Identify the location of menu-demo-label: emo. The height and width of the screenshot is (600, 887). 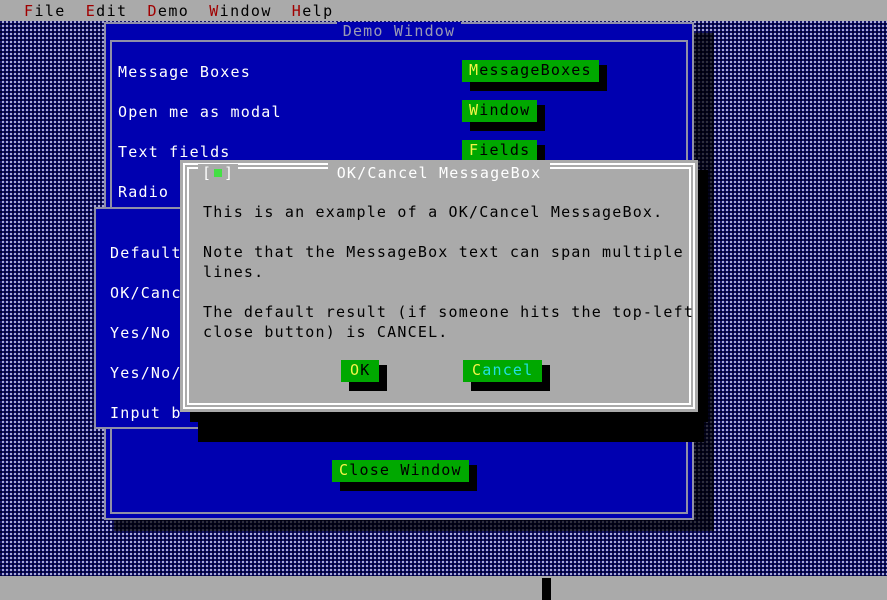
(173, 10).